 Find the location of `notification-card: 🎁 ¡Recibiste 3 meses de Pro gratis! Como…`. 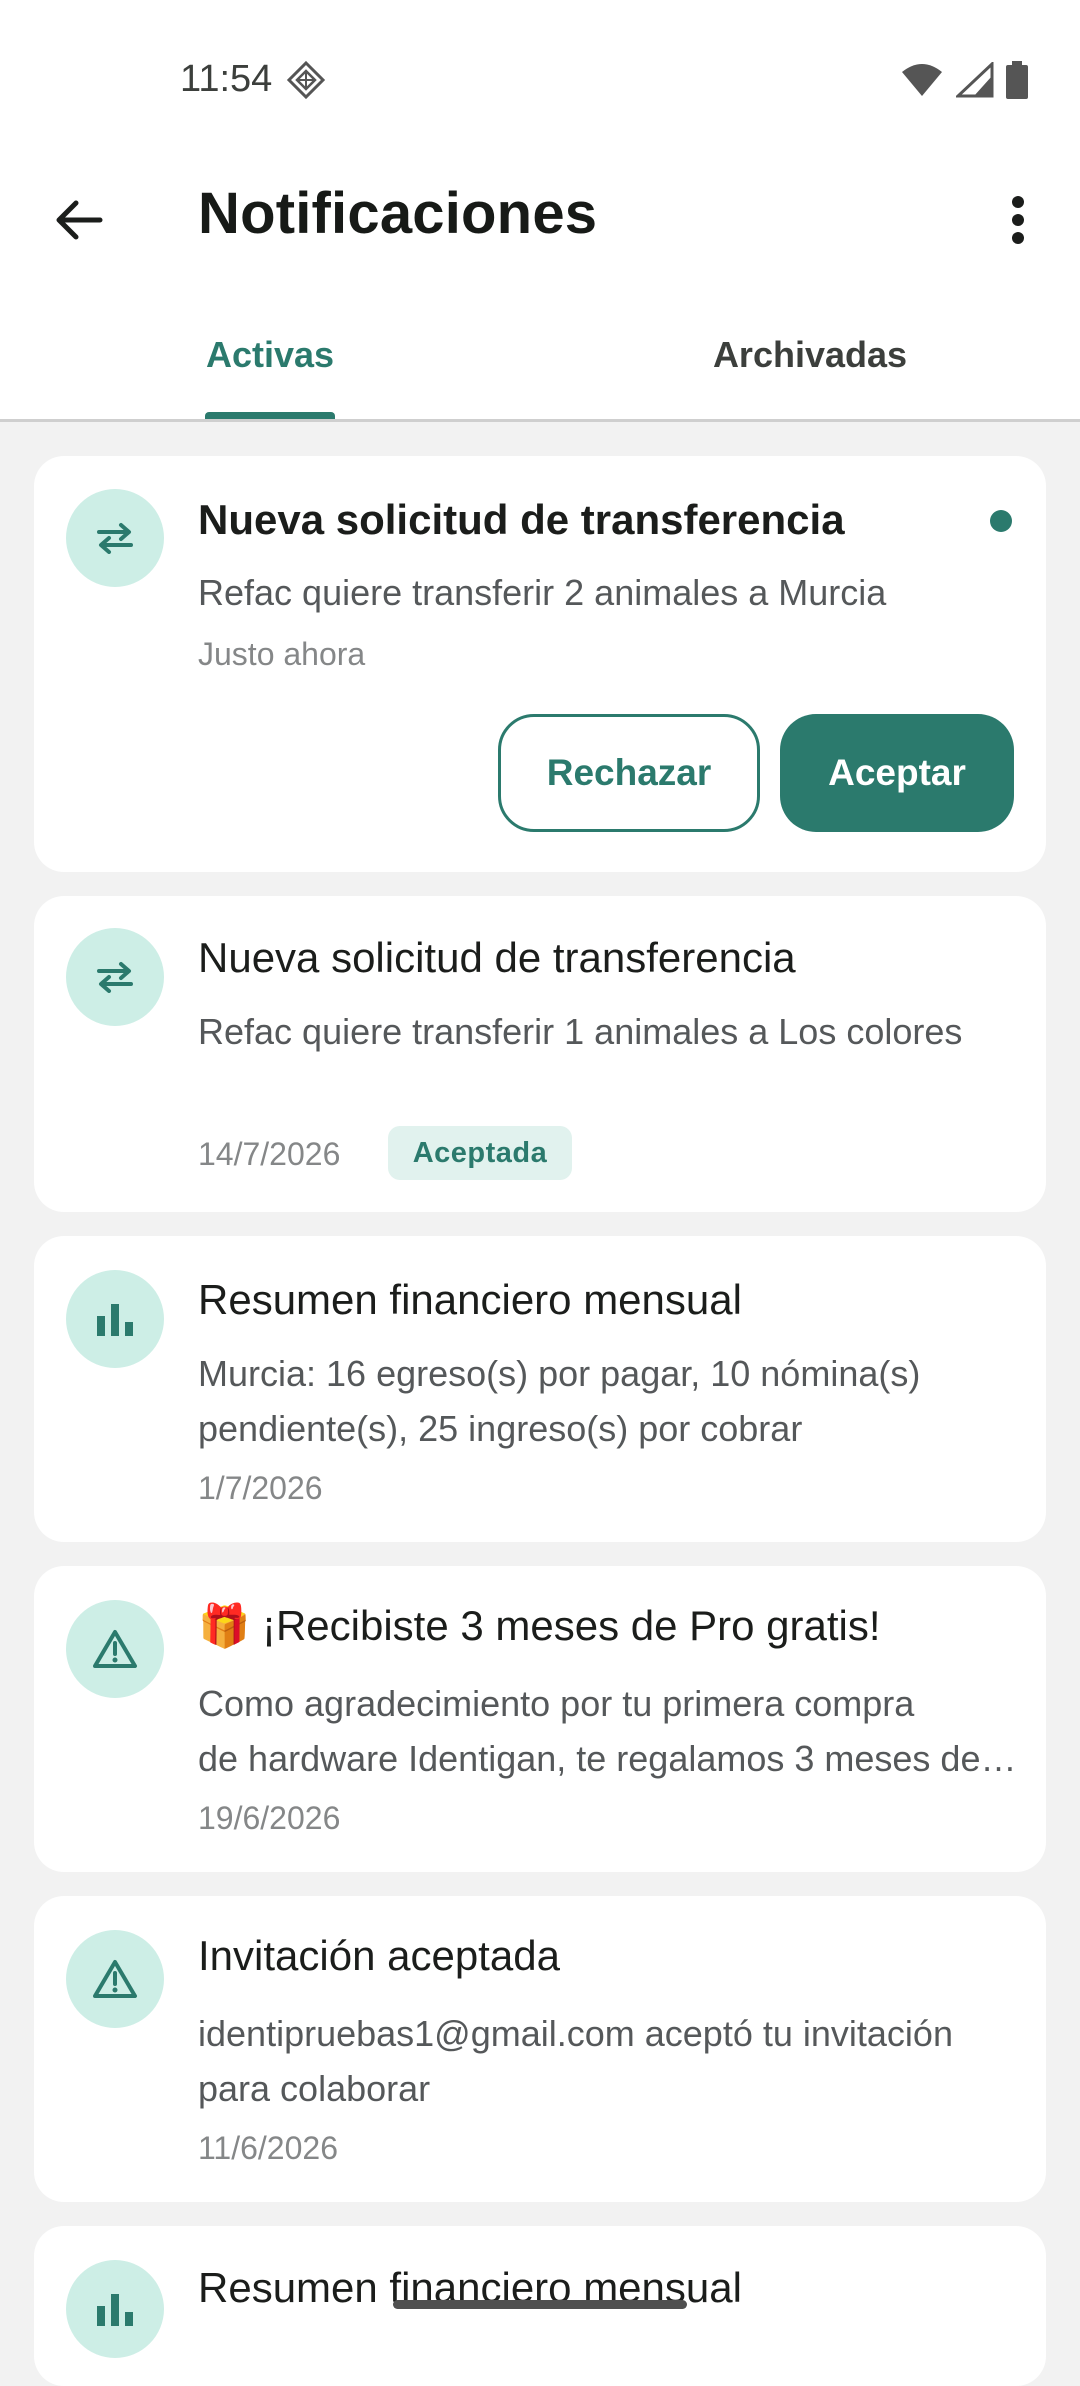

notification-card: 🎁 ¡Recibiste 3 meses de Pro gratis! Como… is located at coordinates (540, 1719).